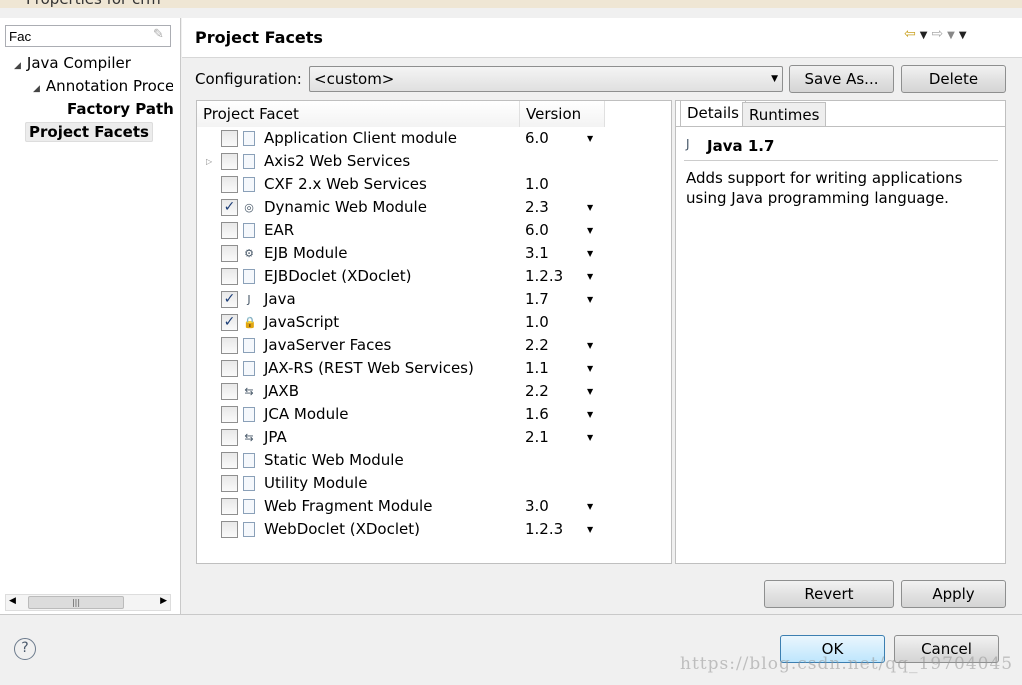  Describe the element at coordinates (434, 506) in the screenshot. I see `table-row: Web Fragment Module 3.0 ▼` at that location.